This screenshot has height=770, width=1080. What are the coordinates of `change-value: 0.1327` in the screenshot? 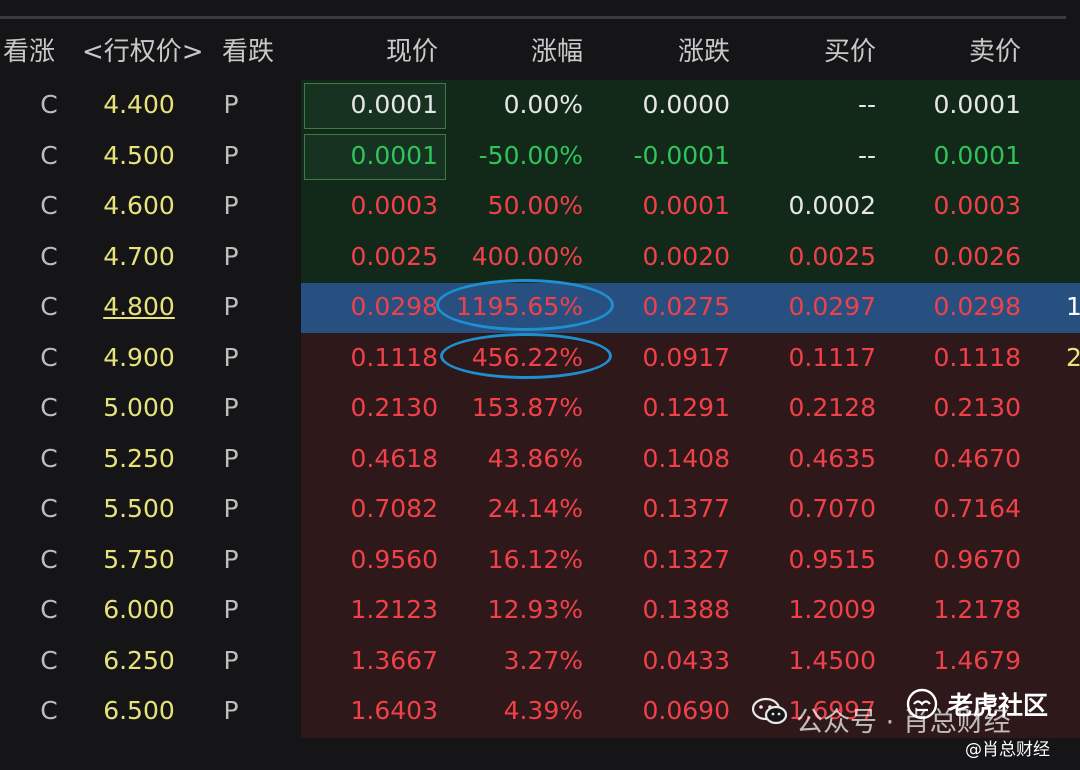 It's located at (686, 559).